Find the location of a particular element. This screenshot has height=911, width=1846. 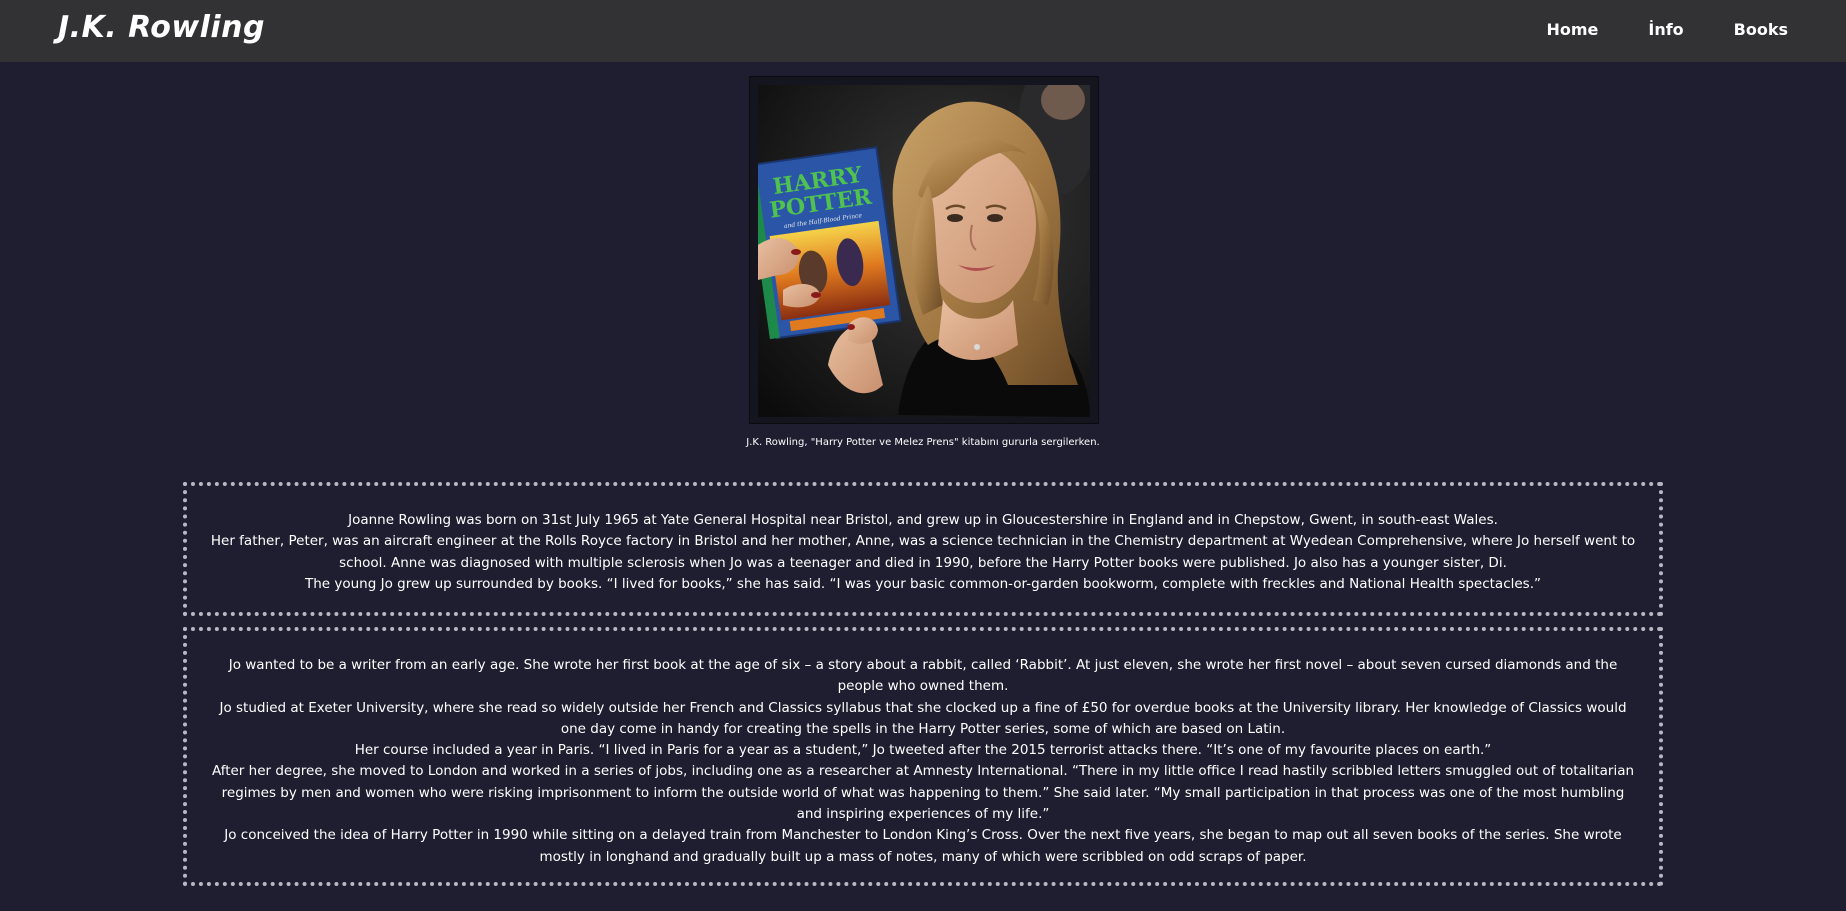

nav-link-home: Home is located at coordinates (1572, 29).